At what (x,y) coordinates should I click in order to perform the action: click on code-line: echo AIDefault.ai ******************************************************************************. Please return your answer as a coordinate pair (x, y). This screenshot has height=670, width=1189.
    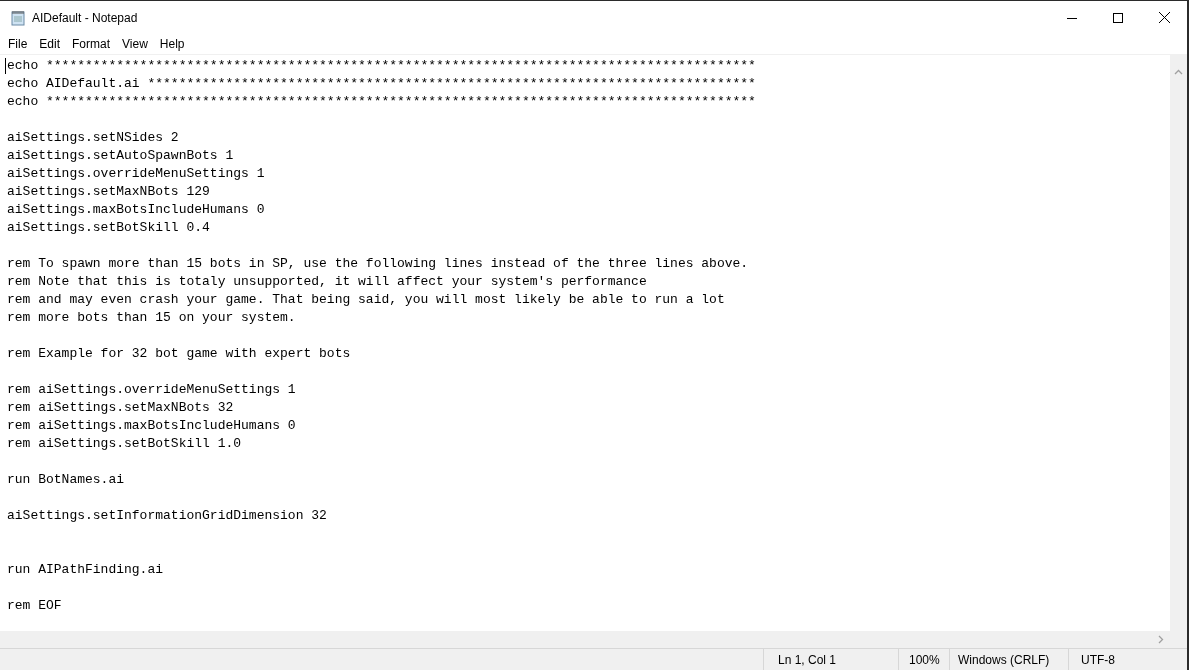
    Looking at the image, I should click on (382, 84).